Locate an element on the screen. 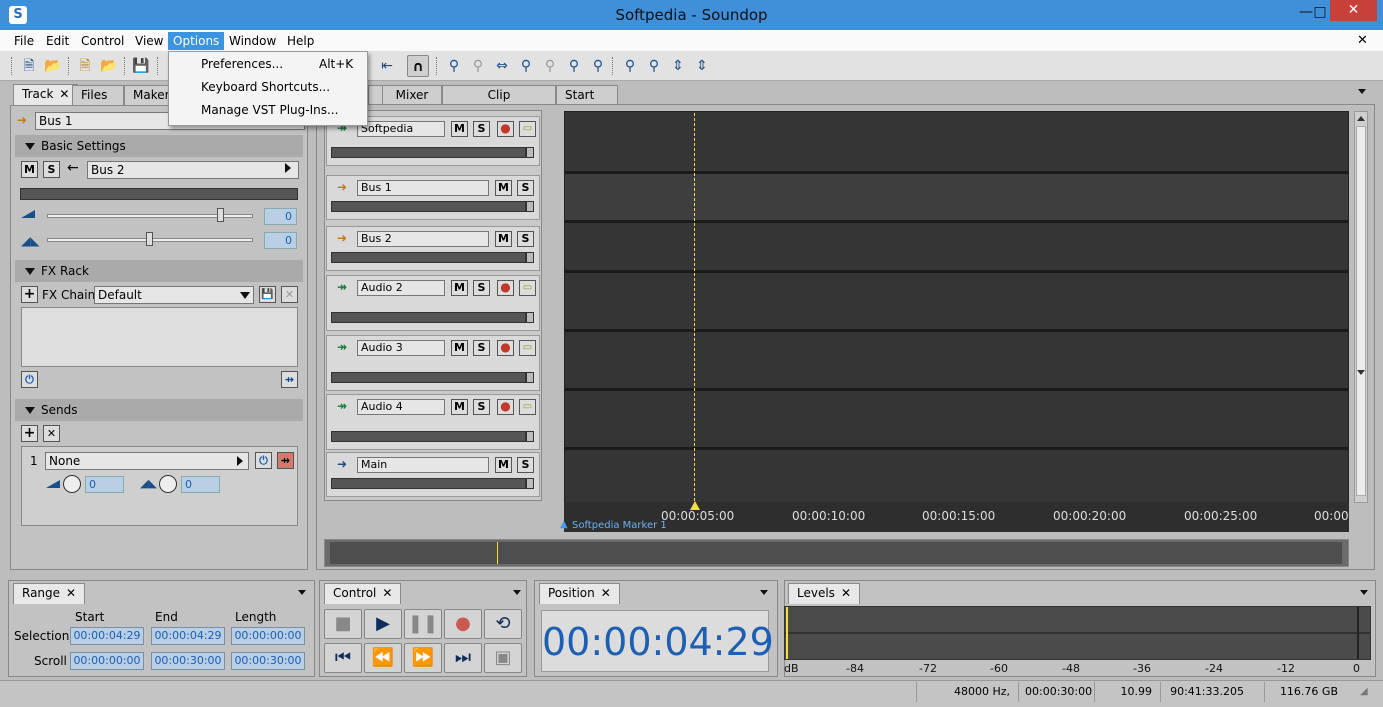  play-icon: ▶ is located at coordinates (383, 624).